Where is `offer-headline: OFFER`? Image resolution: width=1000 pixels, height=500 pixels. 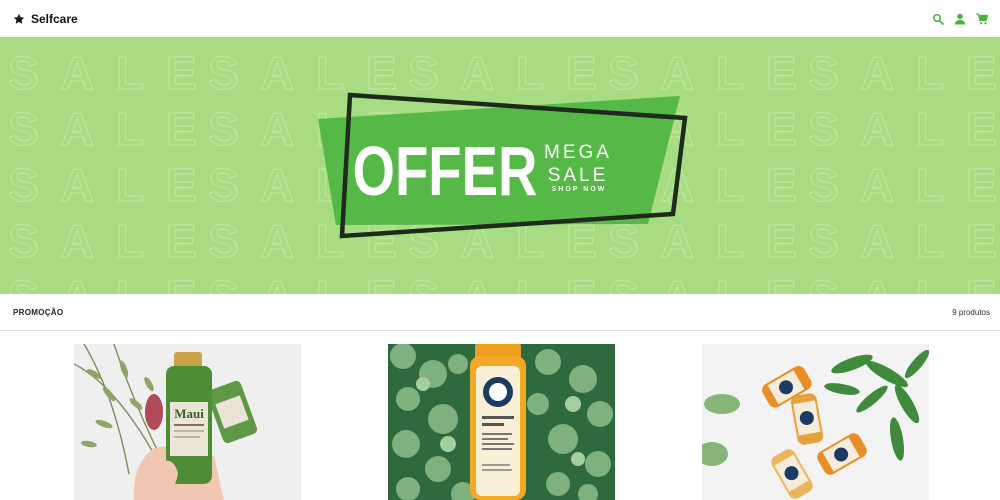
offer-headline: OFFER is located at coordinates (444, 172).